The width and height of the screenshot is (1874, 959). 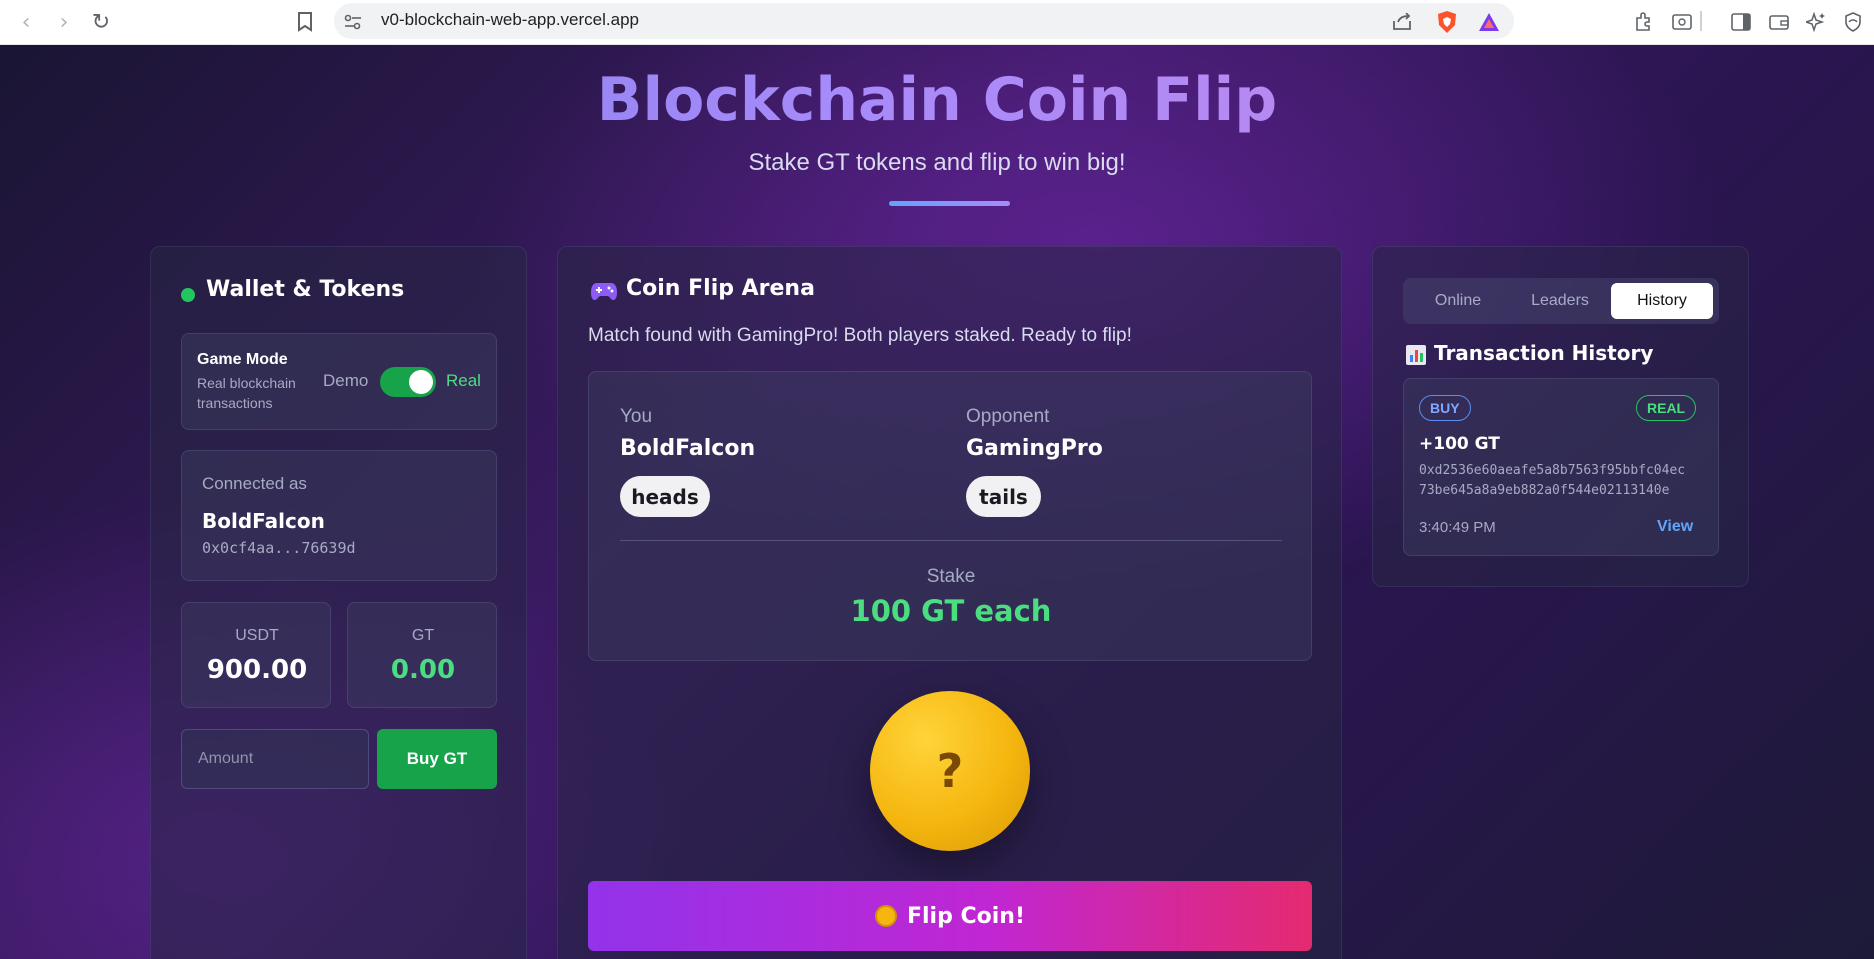 I want to click on sidebar-icon, so click(x=1741, y=22).